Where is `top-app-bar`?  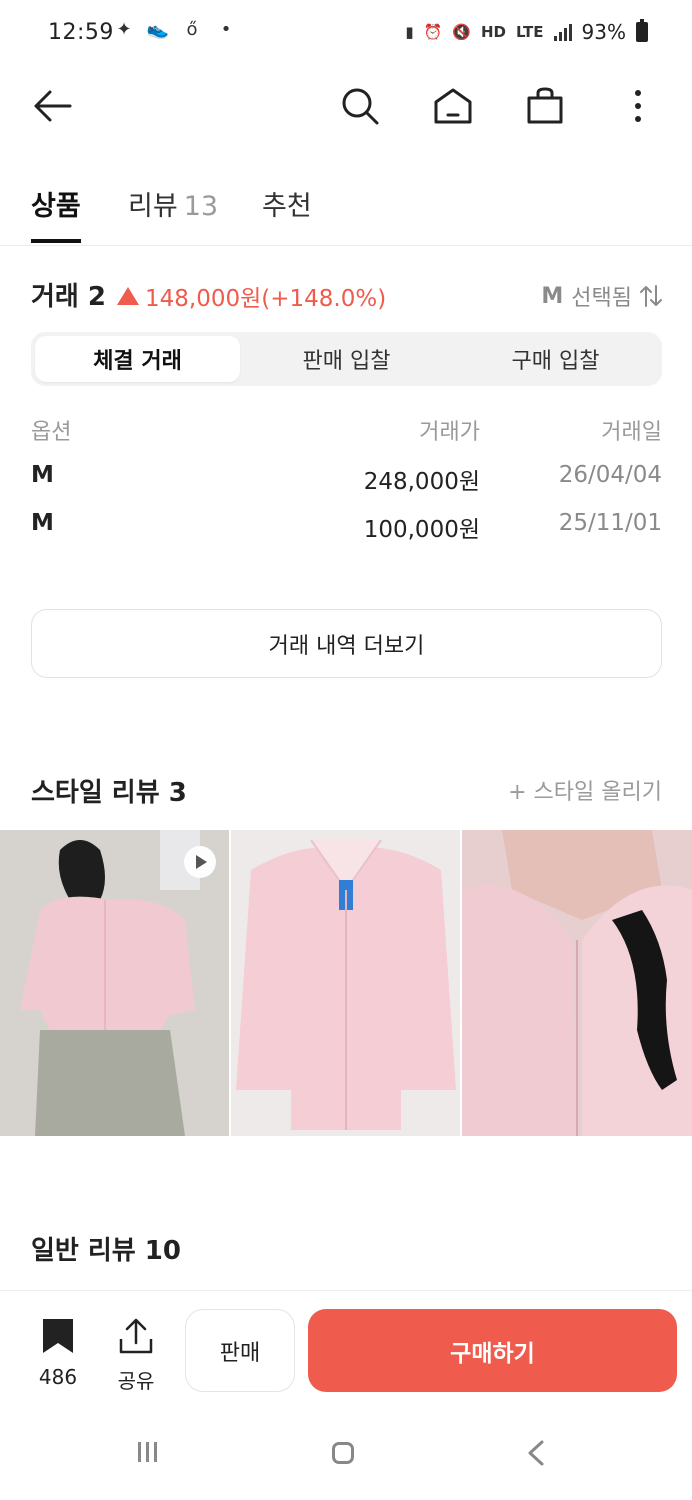
top-app-bar is located at coordinates (346, 106).